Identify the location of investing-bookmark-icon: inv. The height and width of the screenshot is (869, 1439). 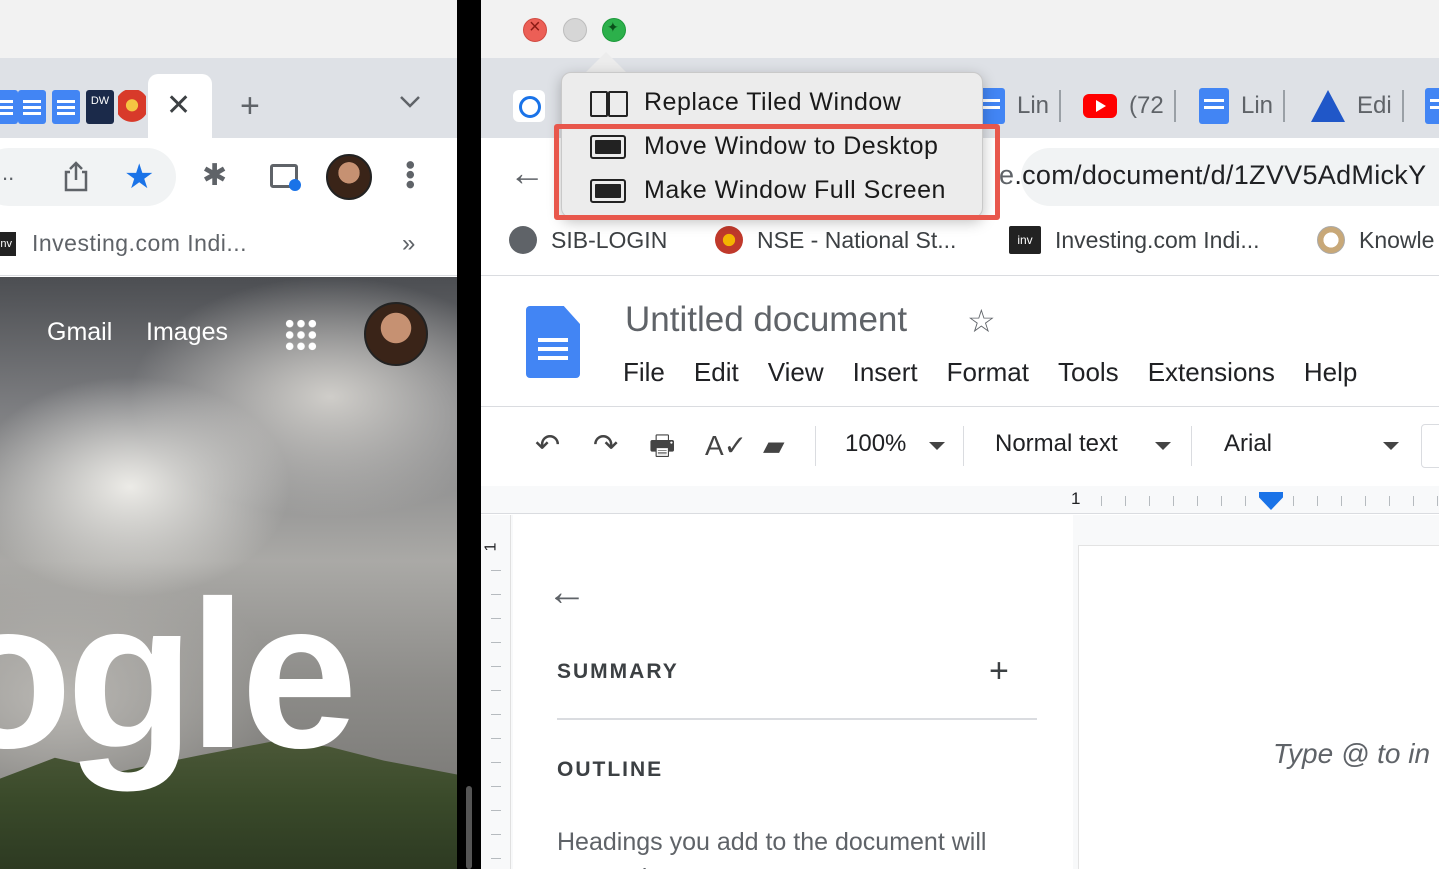
(8, 244).